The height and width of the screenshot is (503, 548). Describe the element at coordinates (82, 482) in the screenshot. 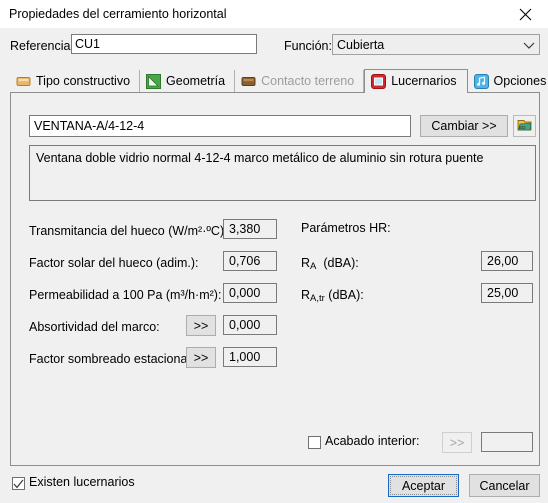

I see `existen-lucernarios-label: Existen lucernarios` at that location.